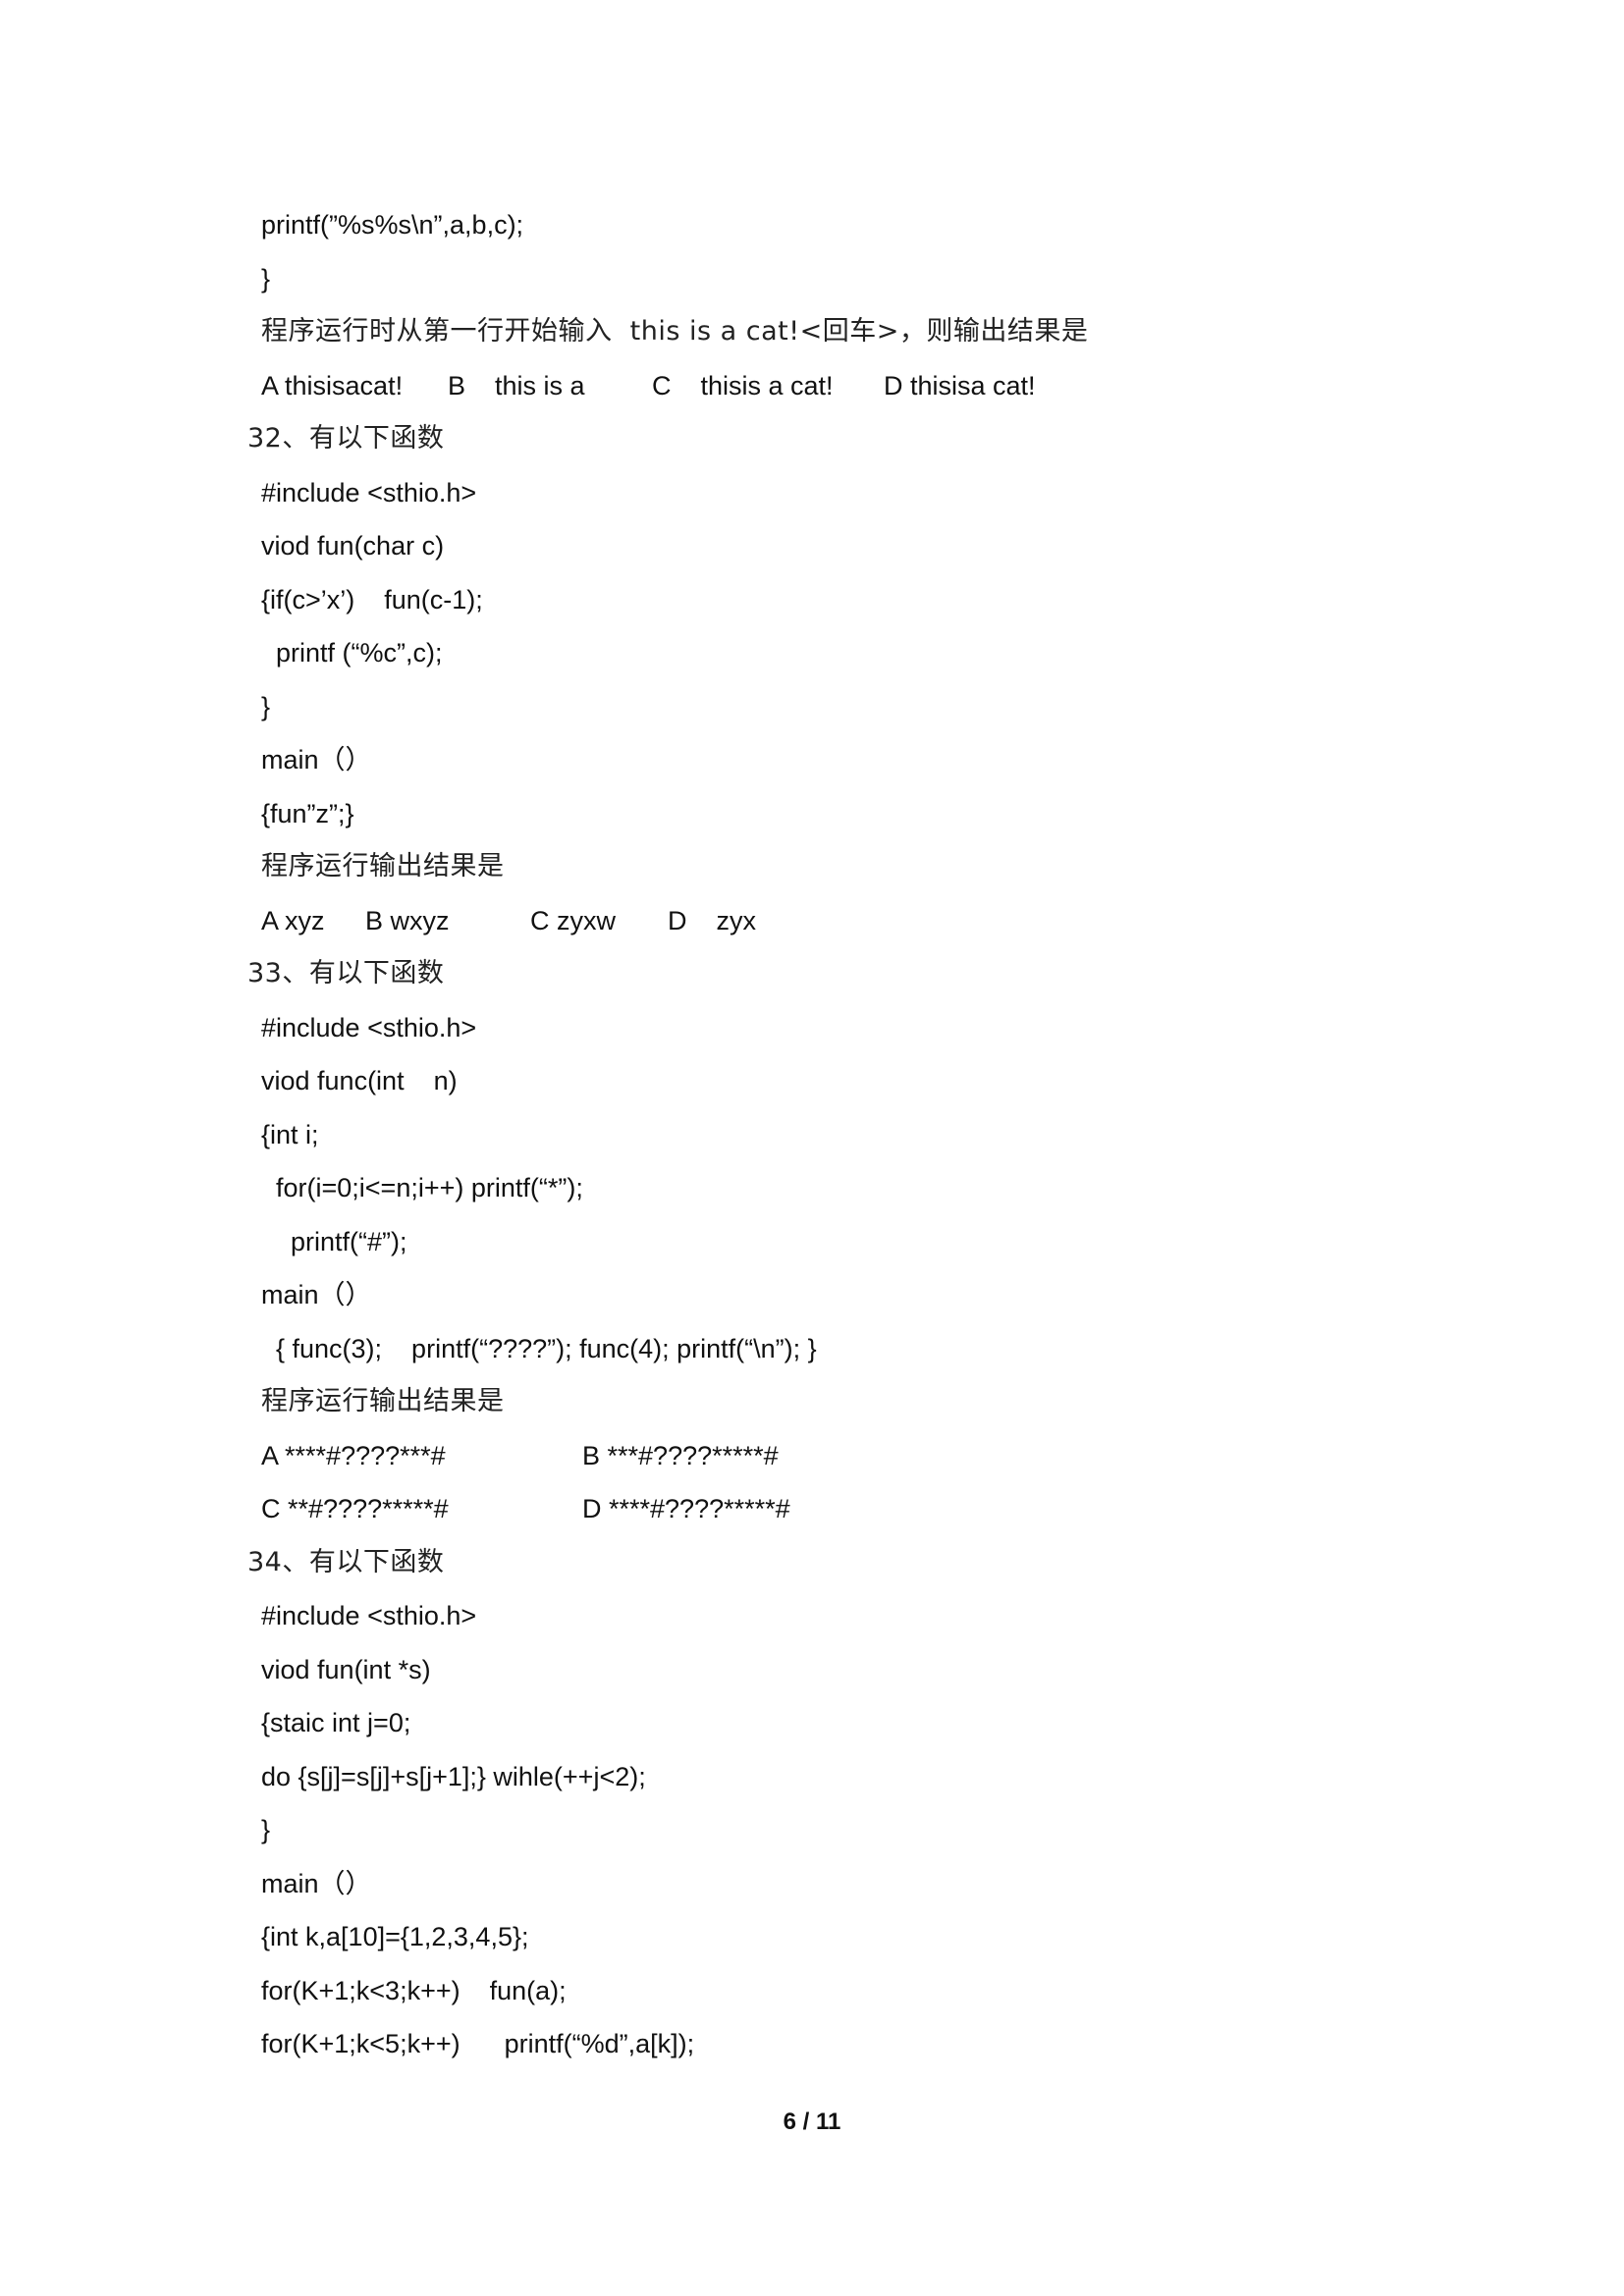 The height and width of the screenshot is (2296, 1624). I want to click on code-line: printf(”%s%s\n”,a,b,c);, so click(812, 225).